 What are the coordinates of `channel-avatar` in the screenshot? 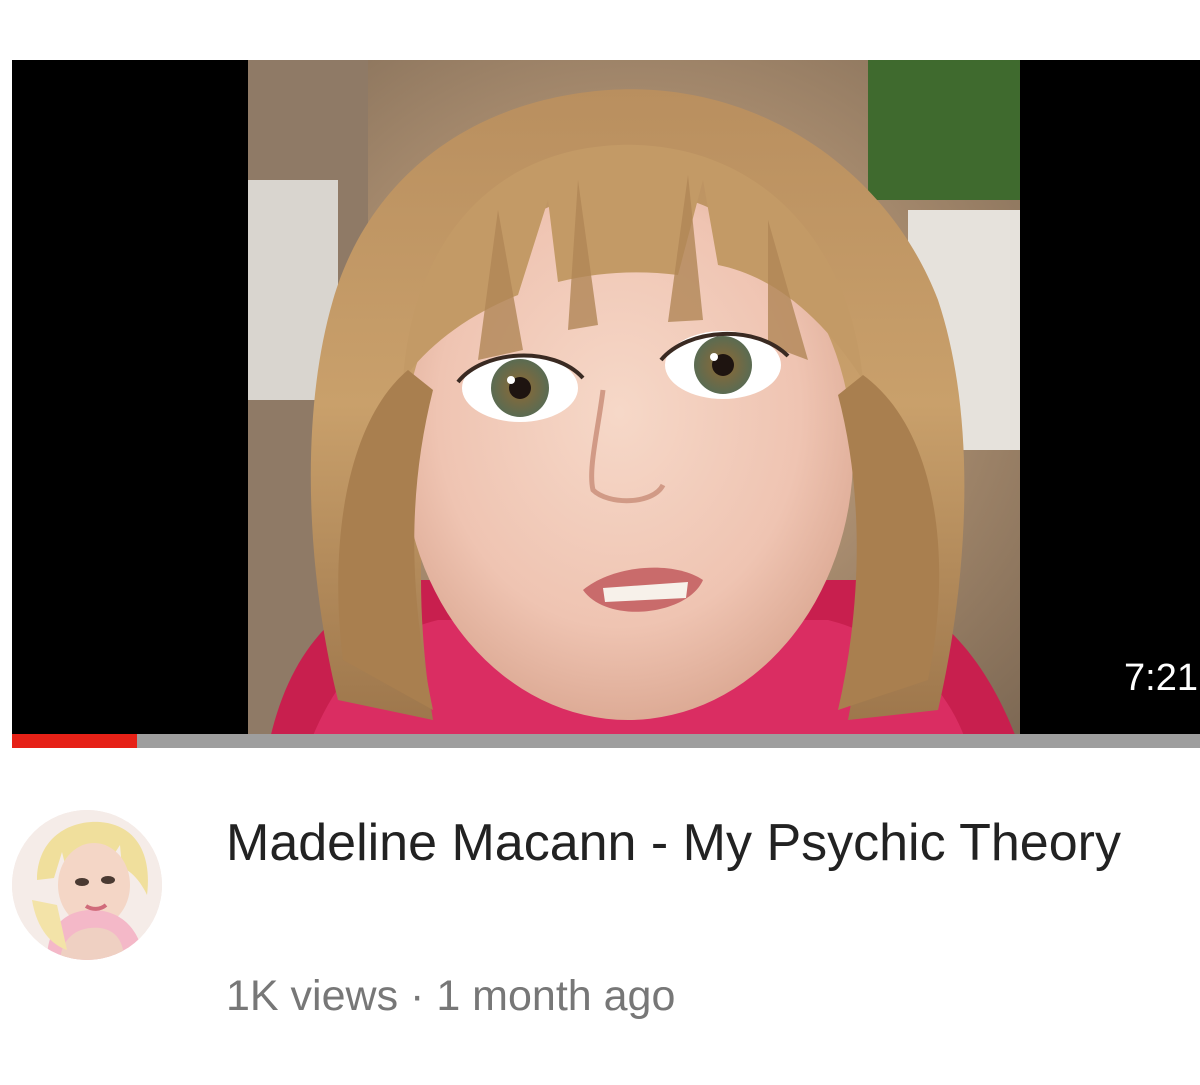 It's located at (87, 885).